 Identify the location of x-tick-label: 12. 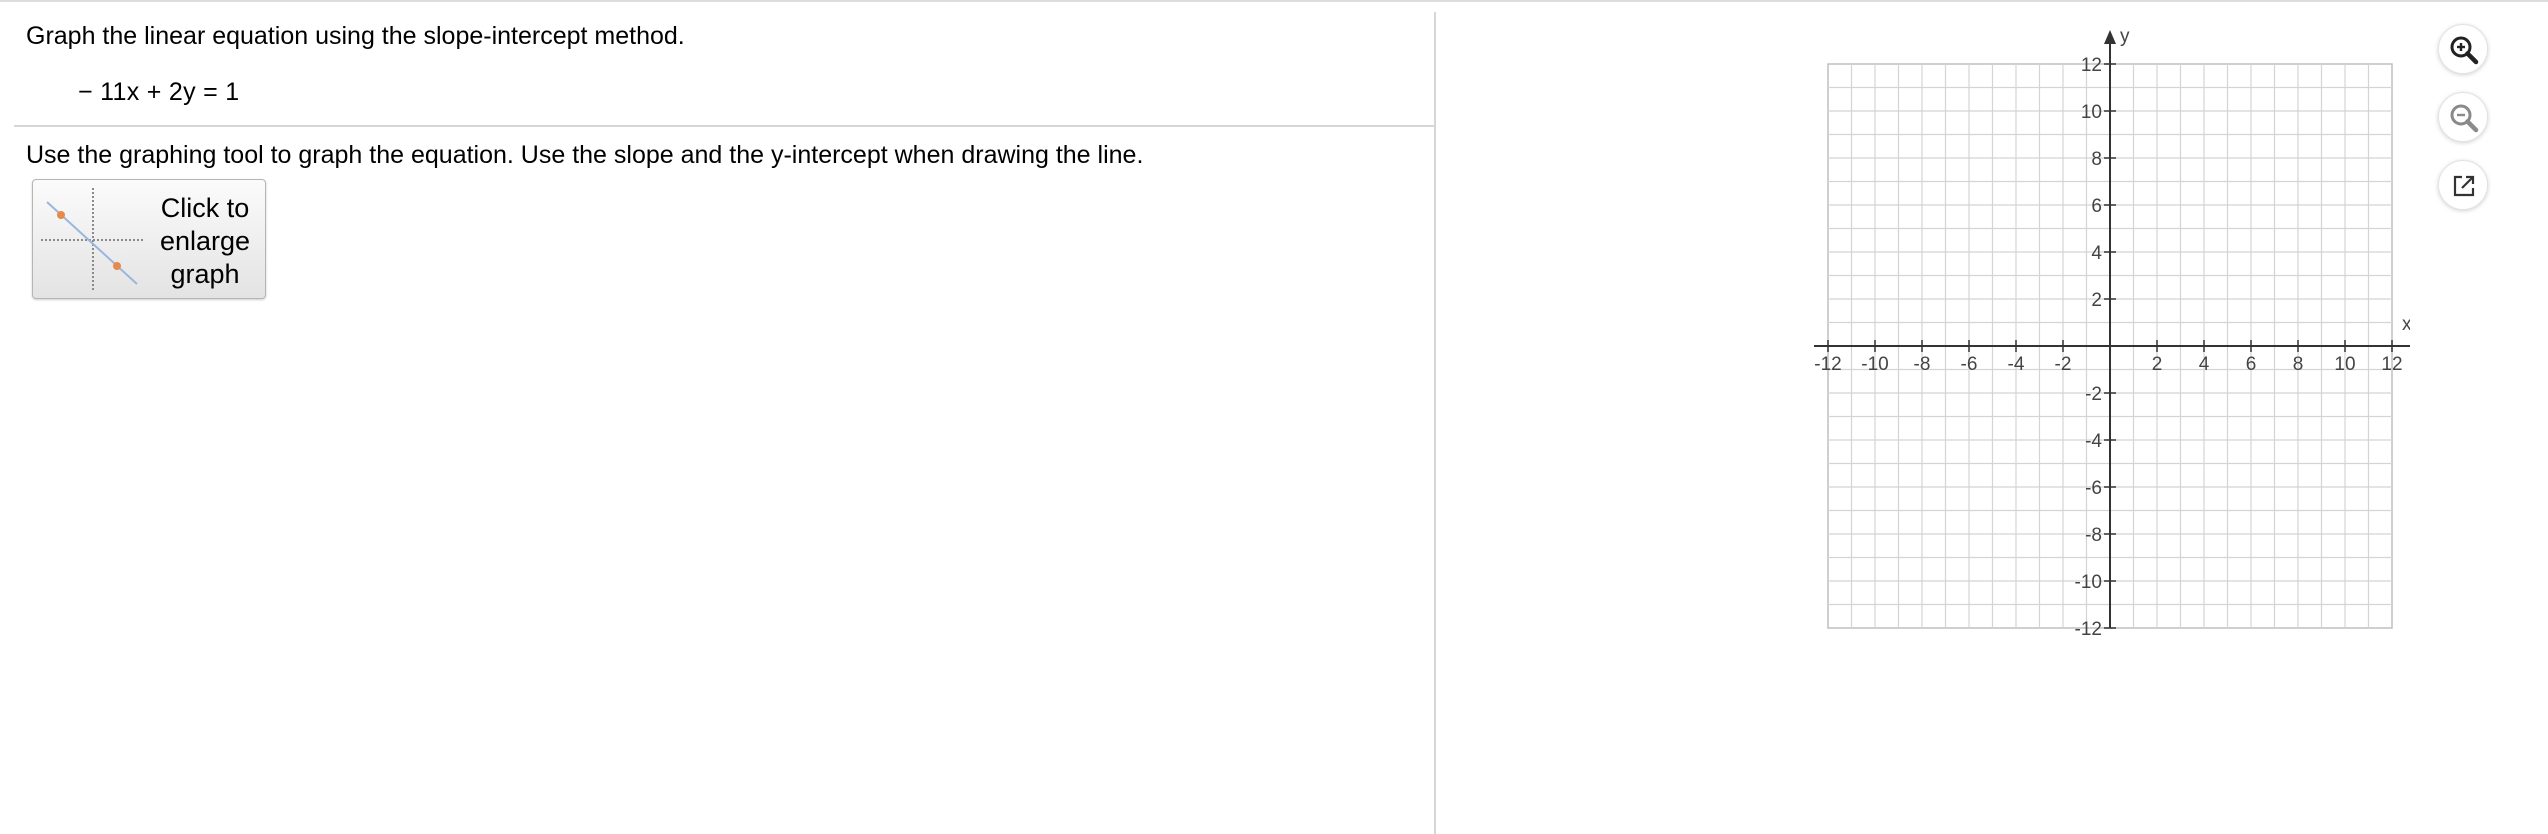
(2391, 364).